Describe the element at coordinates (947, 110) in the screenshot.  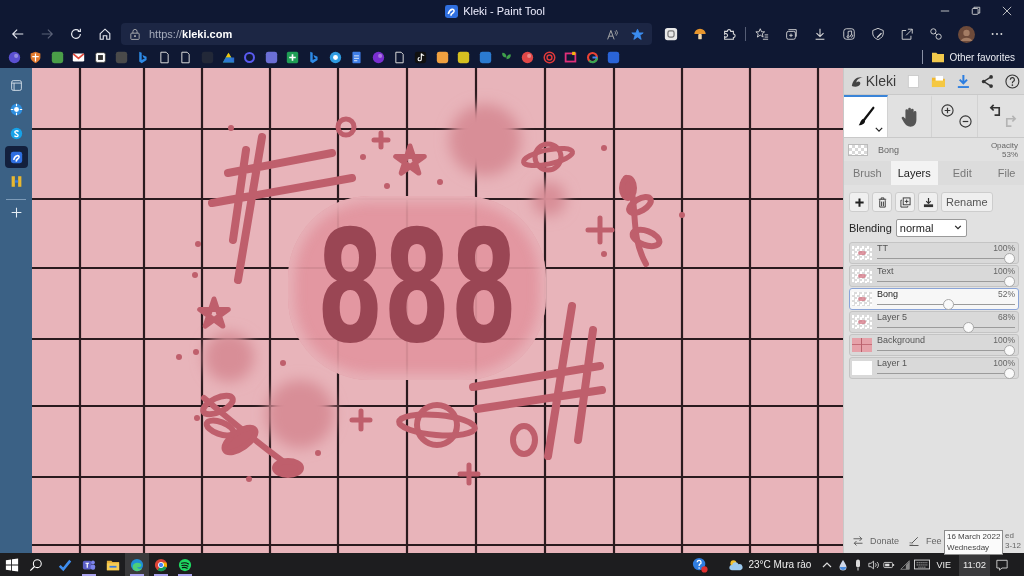
I see `zoom-in-icon` at that location.